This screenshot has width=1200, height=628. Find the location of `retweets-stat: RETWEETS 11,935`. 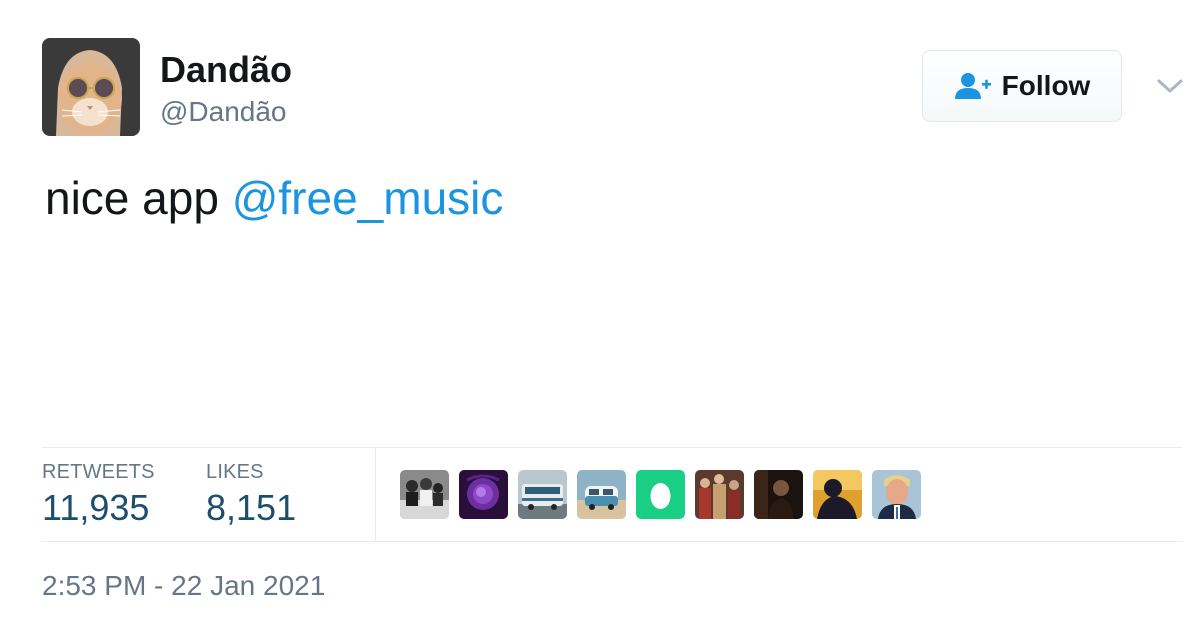

retweets-stat: RETWEETS 11,935 is located at coordinates (98, 495).